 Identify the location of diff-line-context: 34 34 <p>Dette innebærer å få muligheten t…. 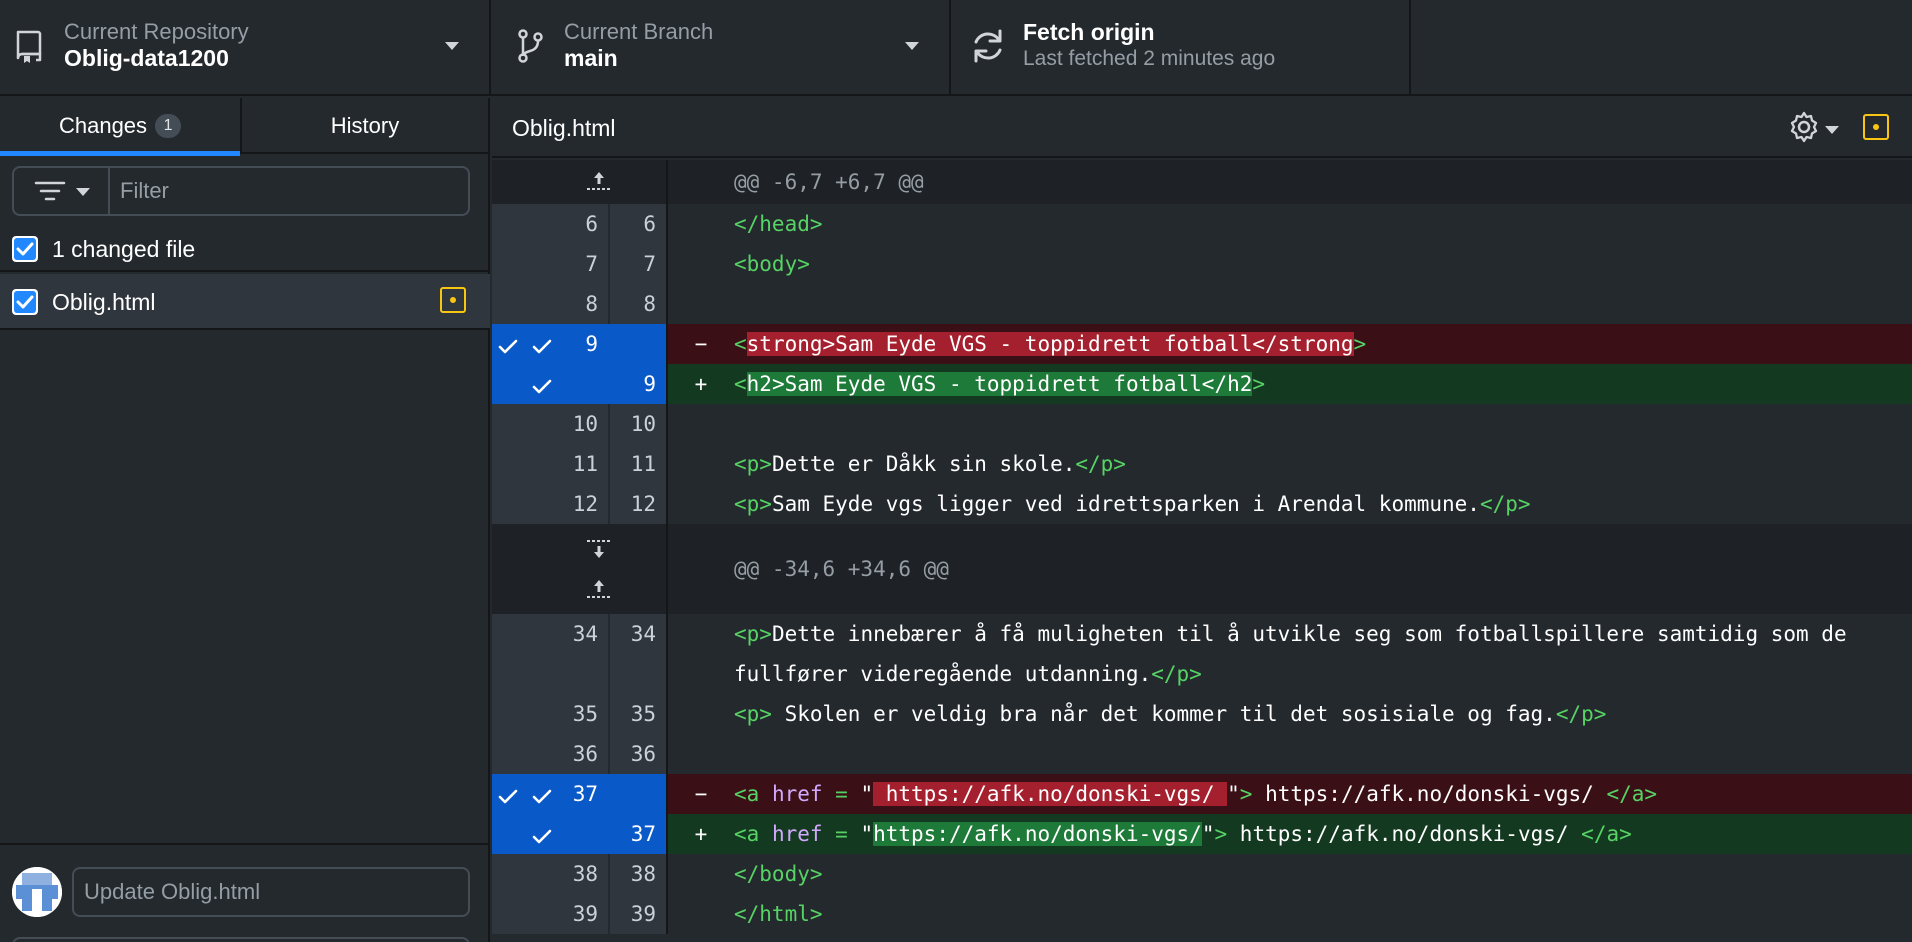
(1202, 654).